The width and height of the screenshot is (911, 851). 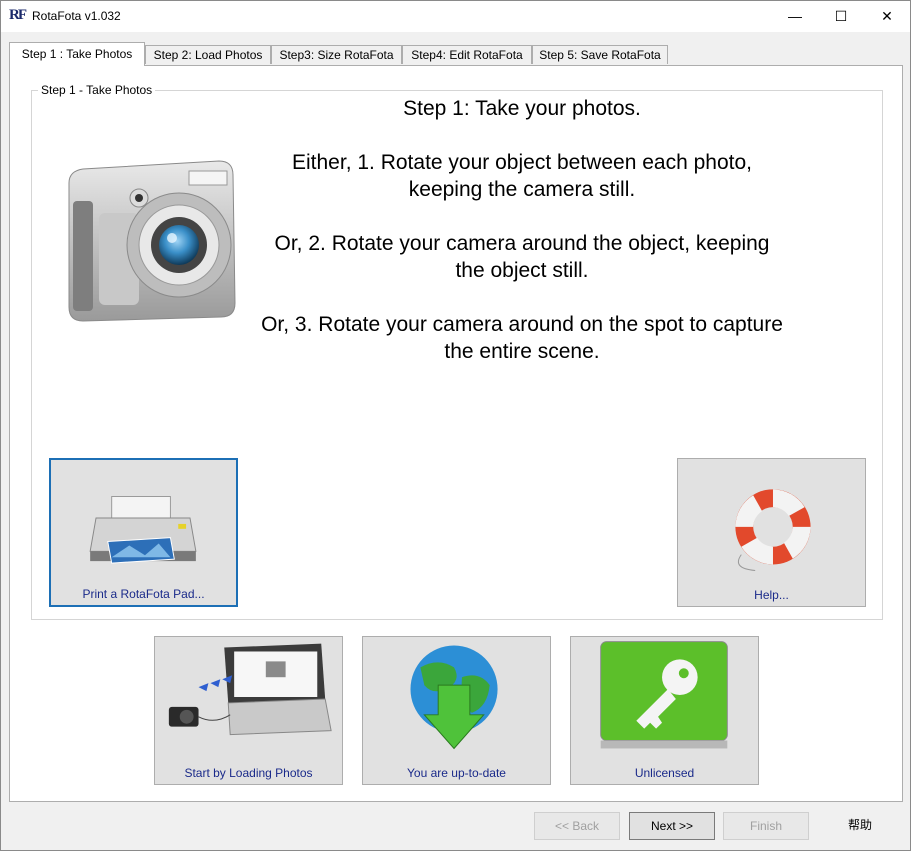 I want to click on option3-line2: the entire scene., so click(x=522, y=351).